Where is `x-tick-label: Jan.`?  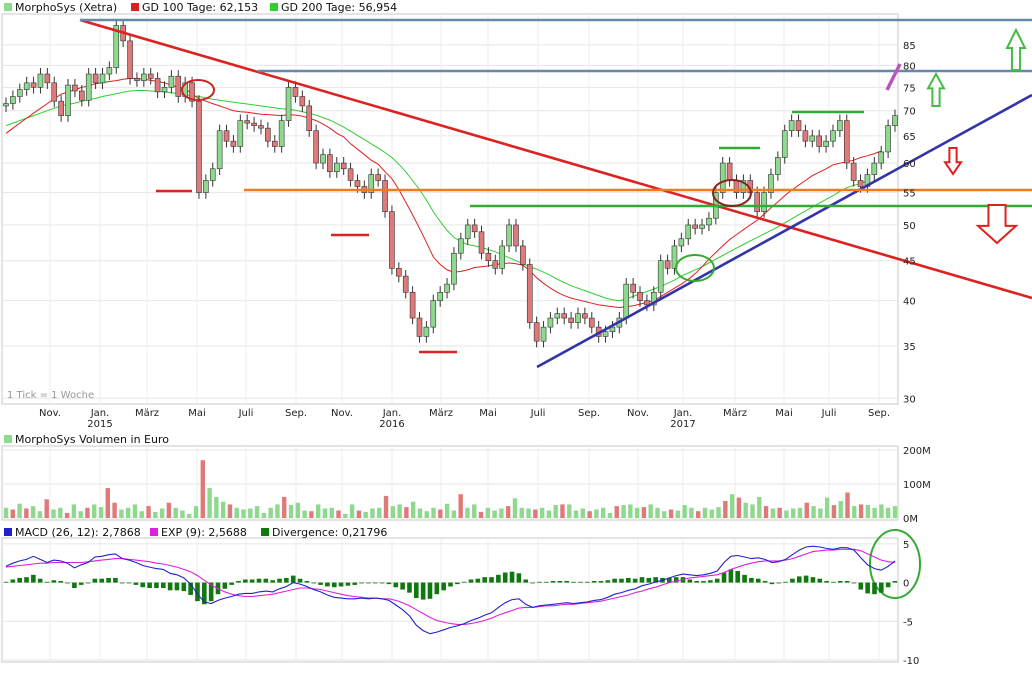 x-tick-label: Jan. is located at coordinates (392, 413).